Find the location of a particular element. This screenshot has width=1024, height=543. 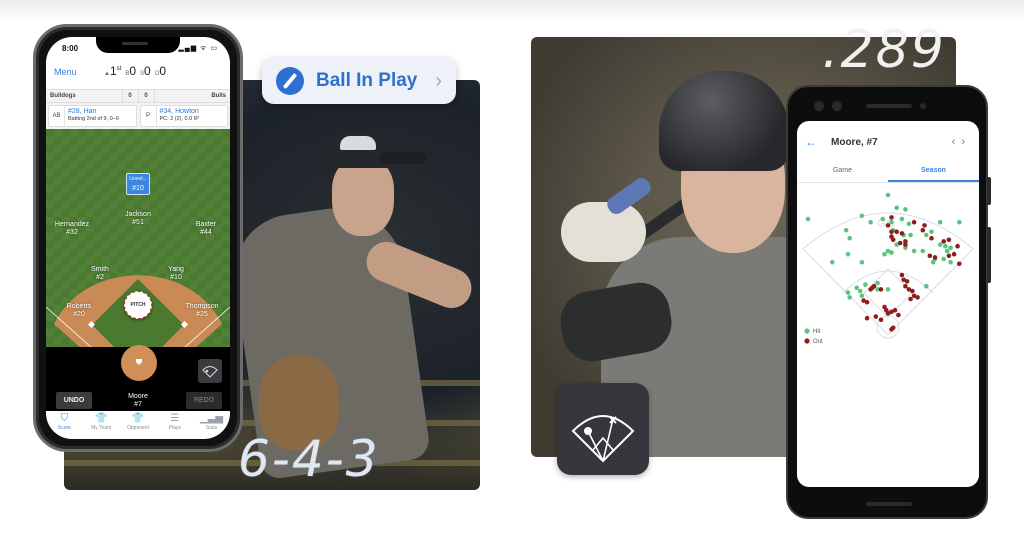

fielder-ss: Smith #2 is located at coordinates (100, 274).